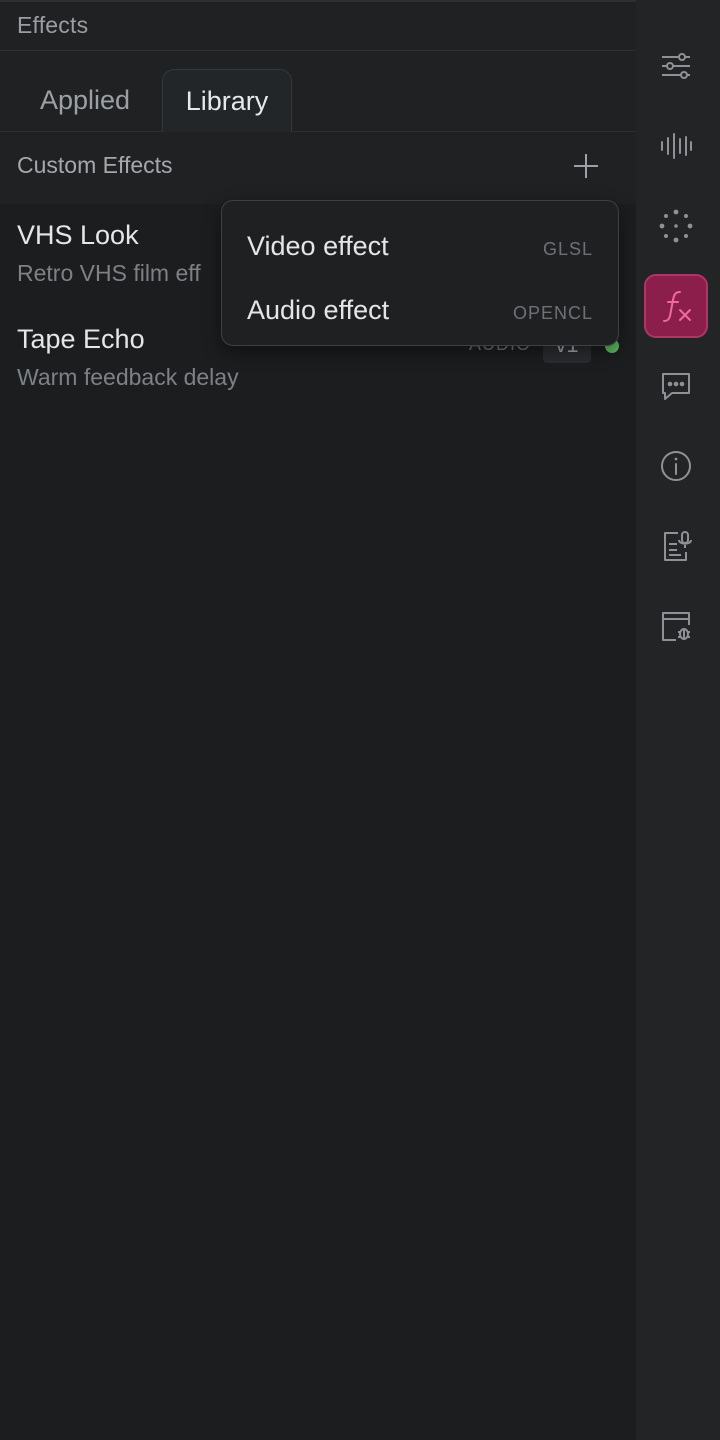 Image resolution: width=720 pixels, height=1440 pixels. I want to click on plus-icon, so click(586, 166).